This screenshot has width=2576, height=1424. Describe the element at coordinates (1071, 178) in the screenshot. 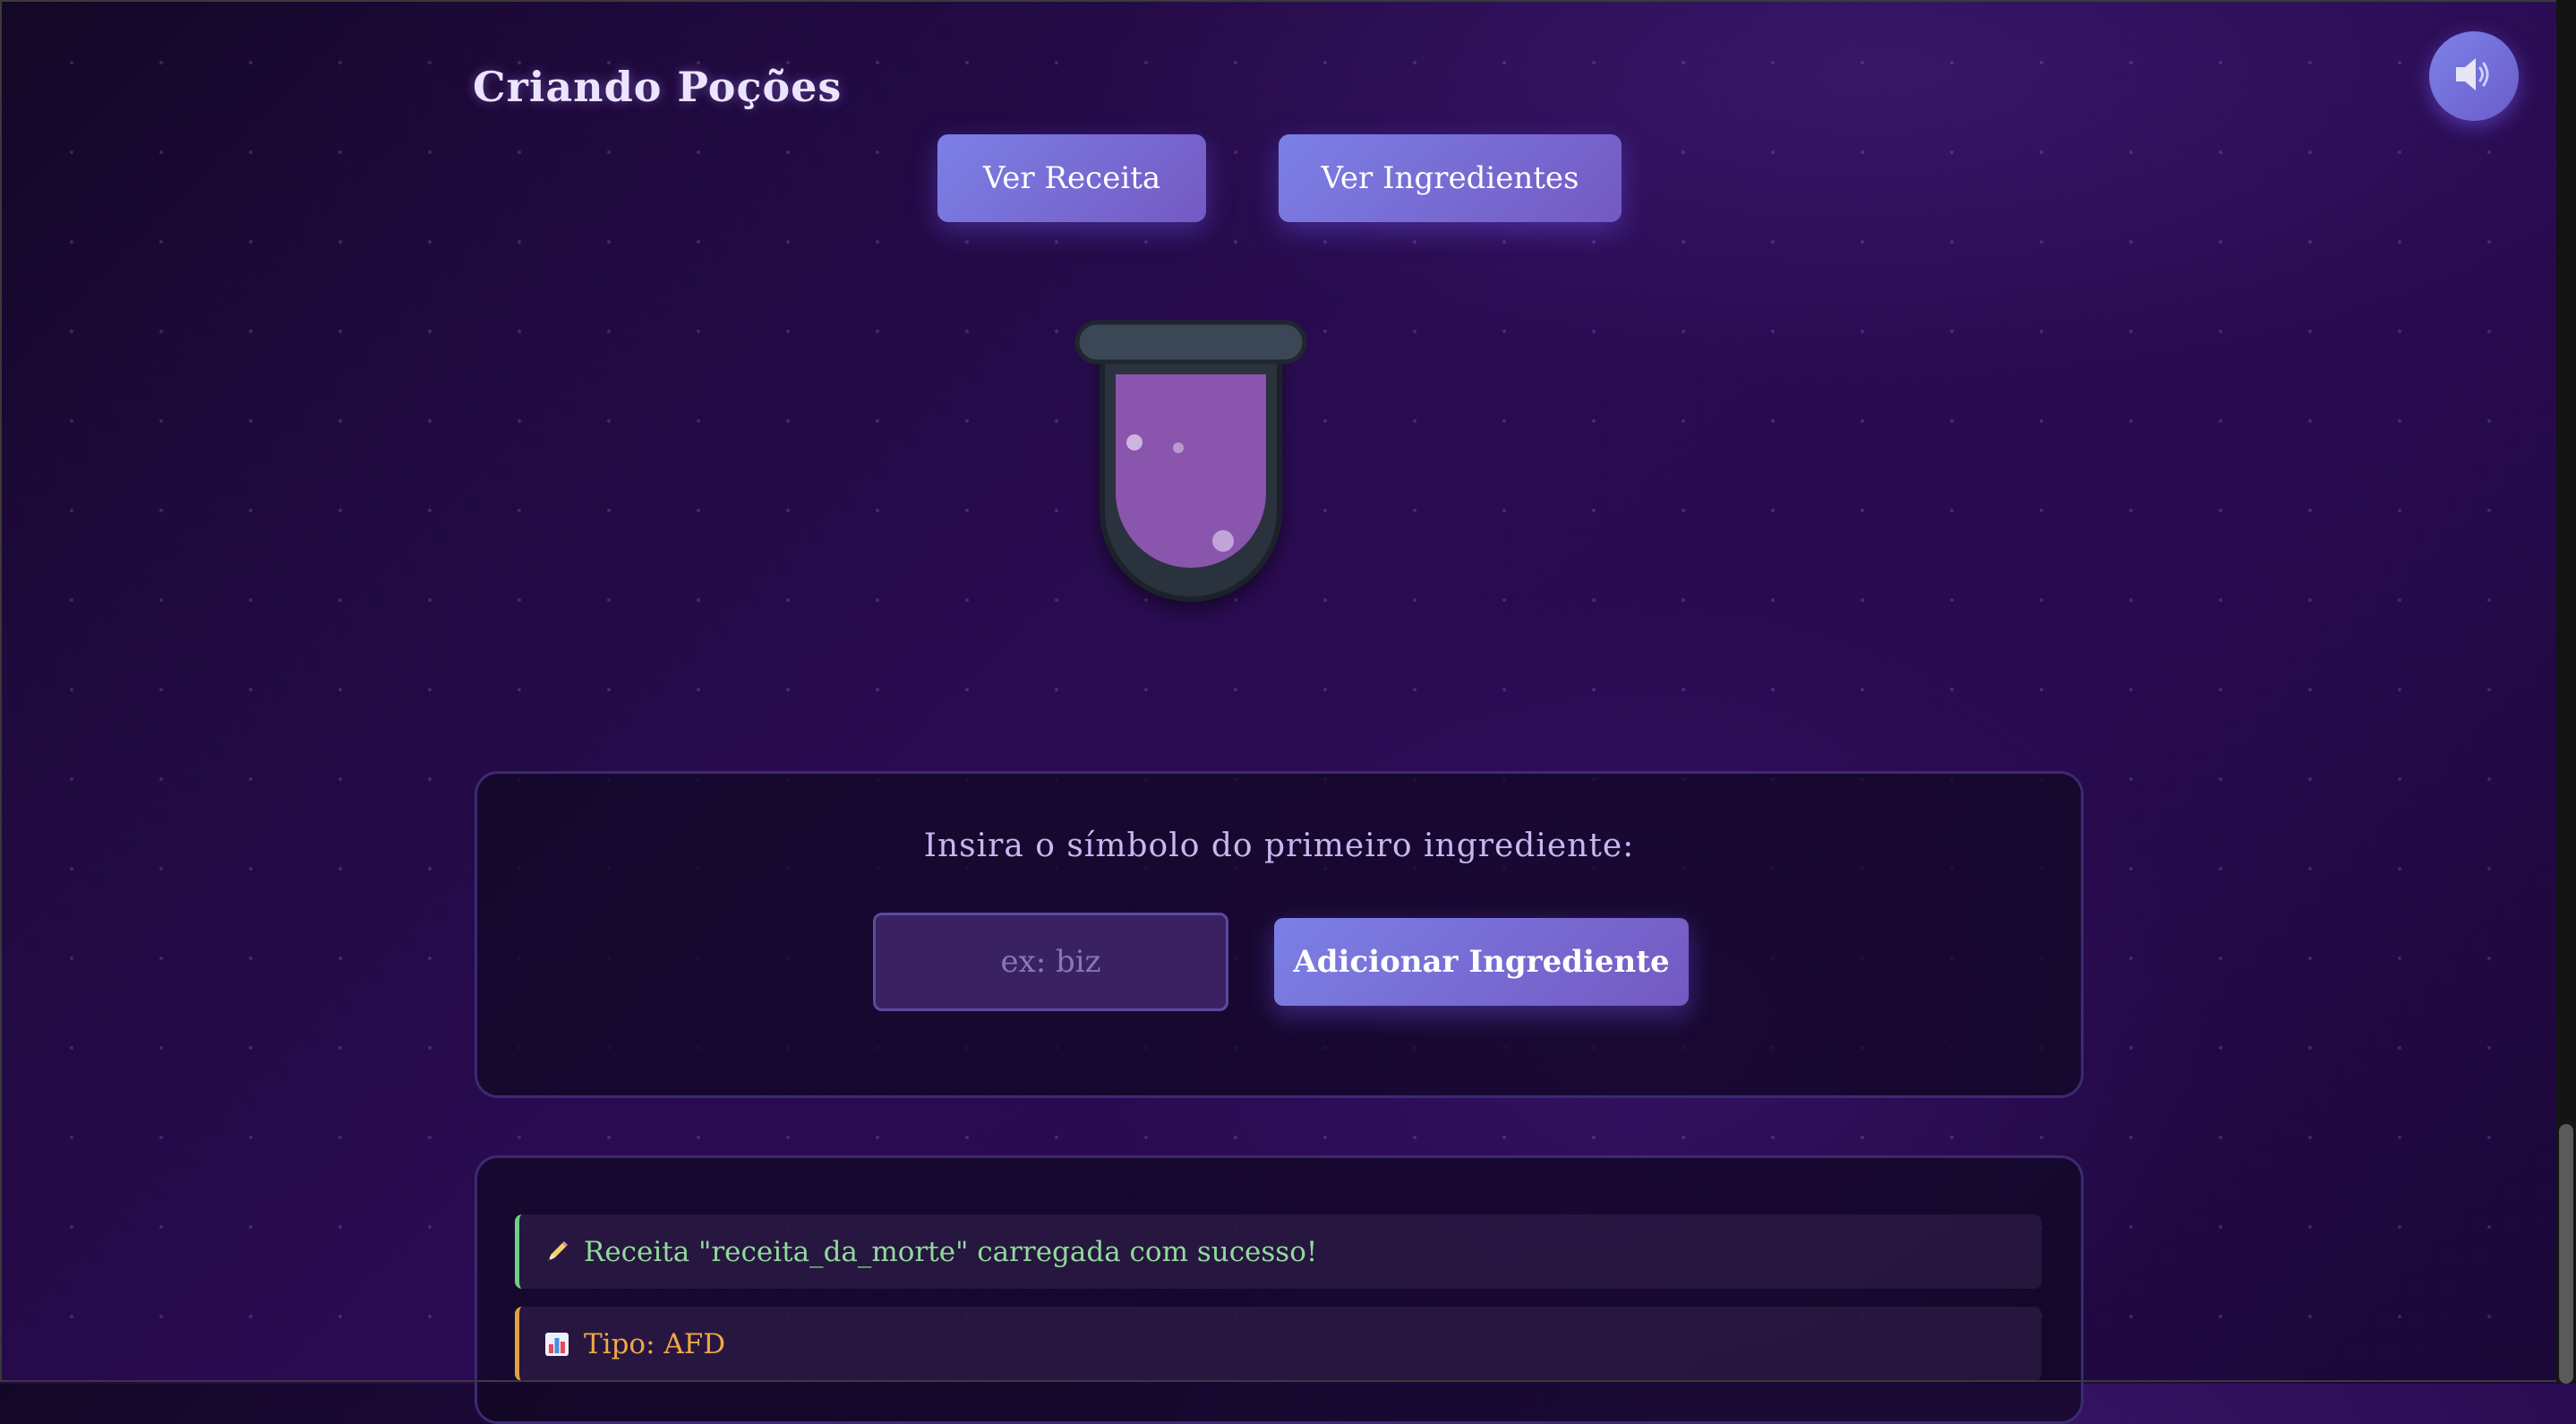

I see `view-recipe-button: Ver Receita` at that location.